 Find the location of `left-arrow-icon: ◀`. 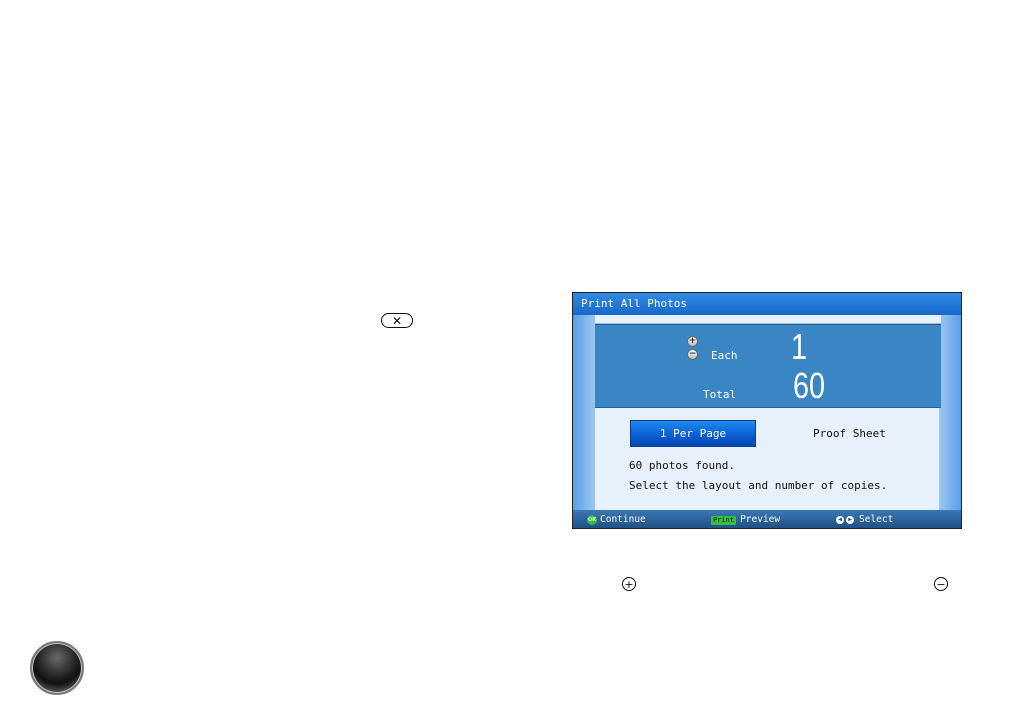

left-arrow-icon: ◀ is located at coordinates (840, 520).